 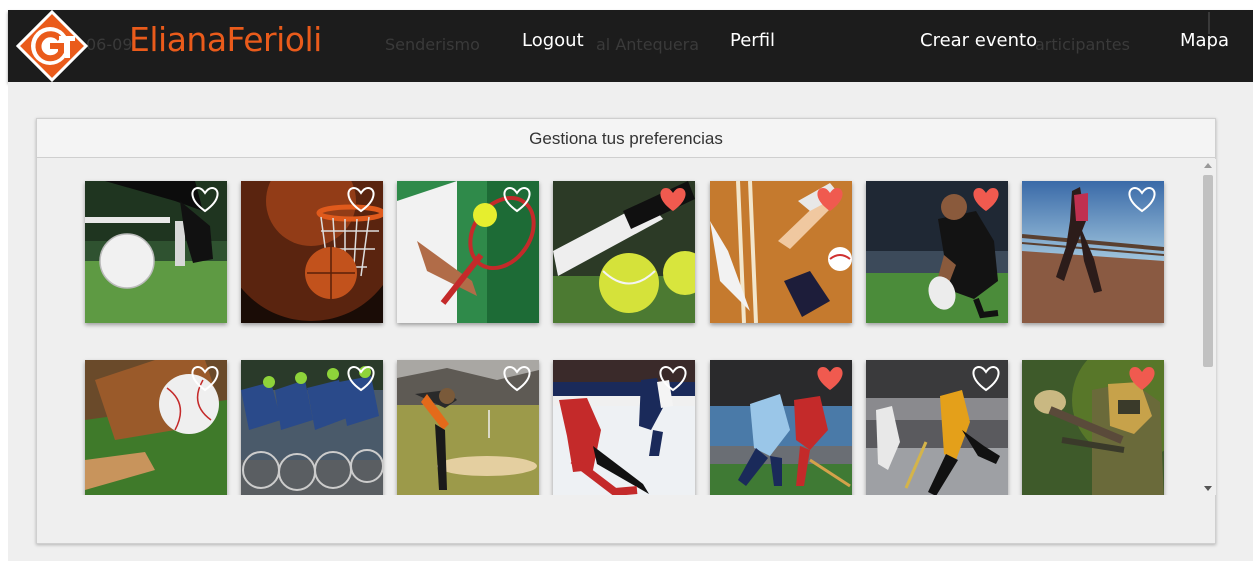 What do you see at coordinates (1208, 488) in the screenshot?
I see `scroll-down-arrow-icon` at bounding box center [1208, 488].